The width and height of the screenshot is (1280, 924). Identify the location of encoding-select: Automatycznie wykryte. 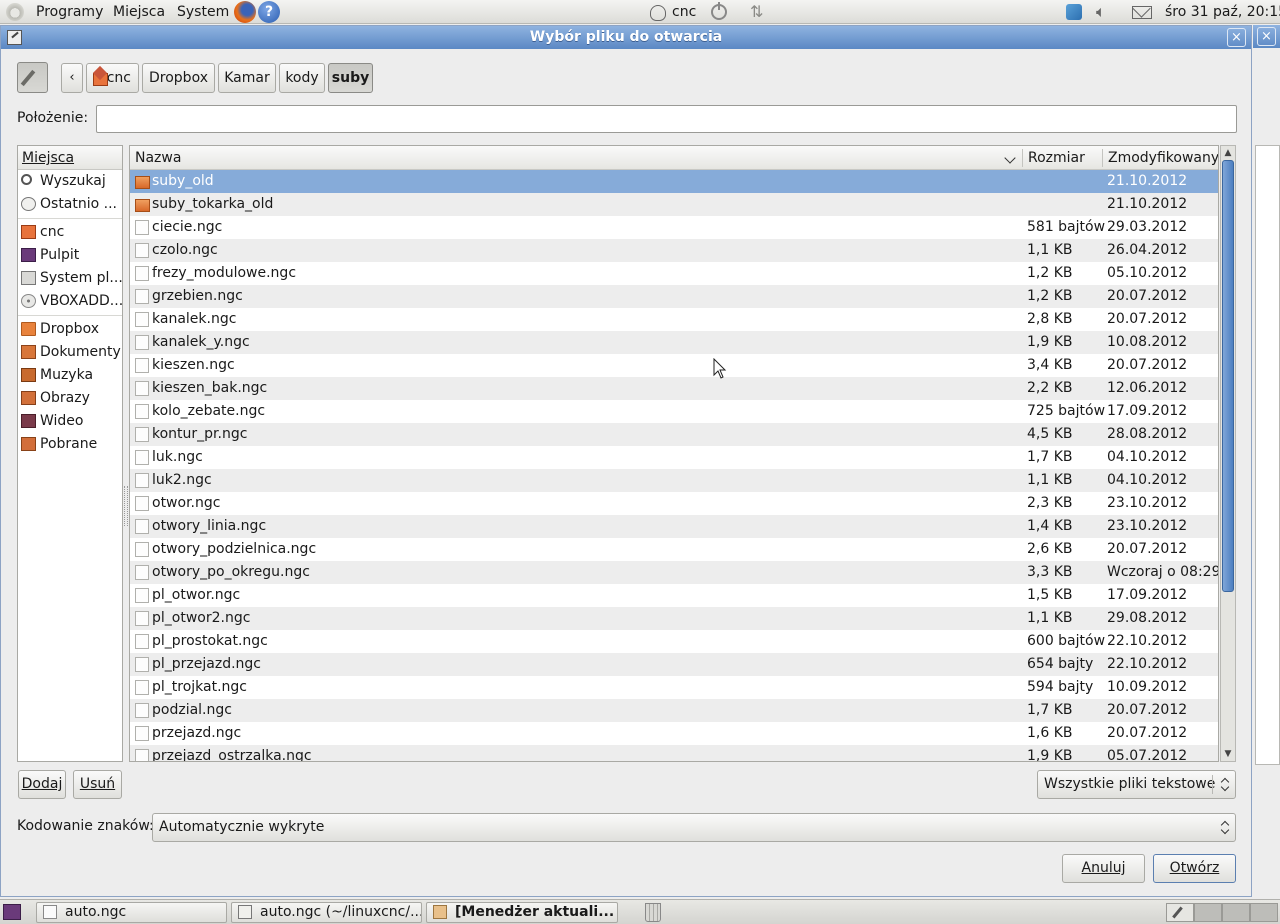
(694, 827).